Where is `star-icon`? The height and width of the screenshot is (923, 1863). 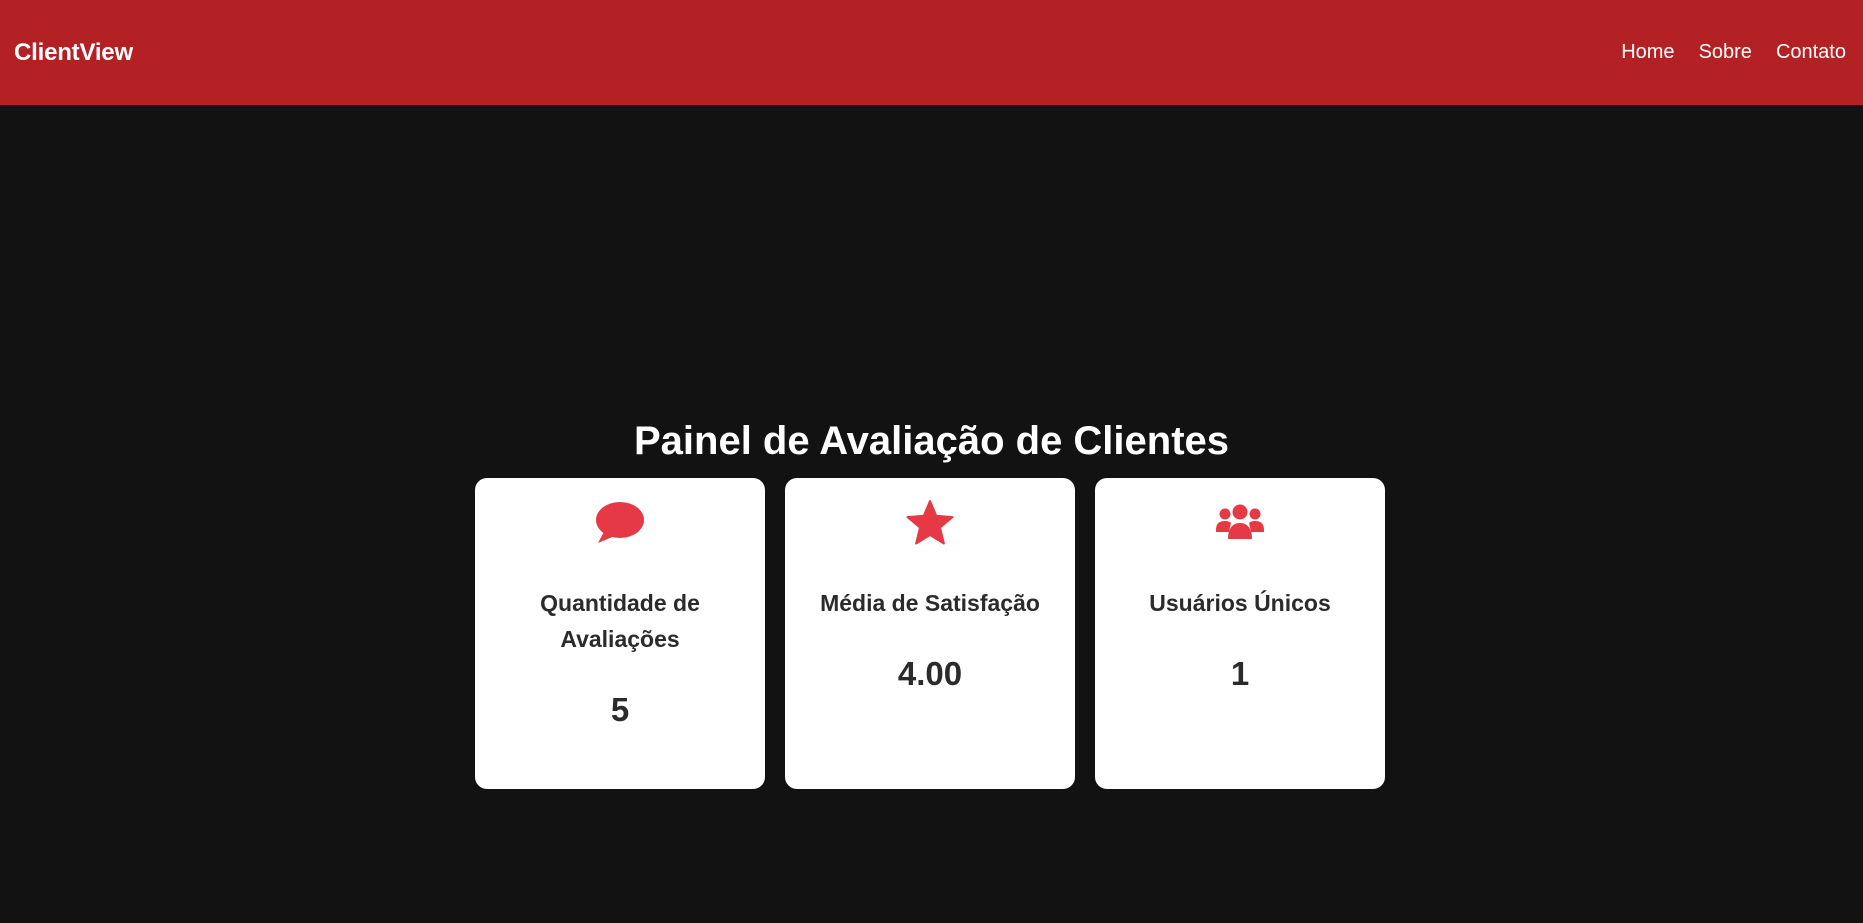
star-icon is located at coordinates (930, 523).